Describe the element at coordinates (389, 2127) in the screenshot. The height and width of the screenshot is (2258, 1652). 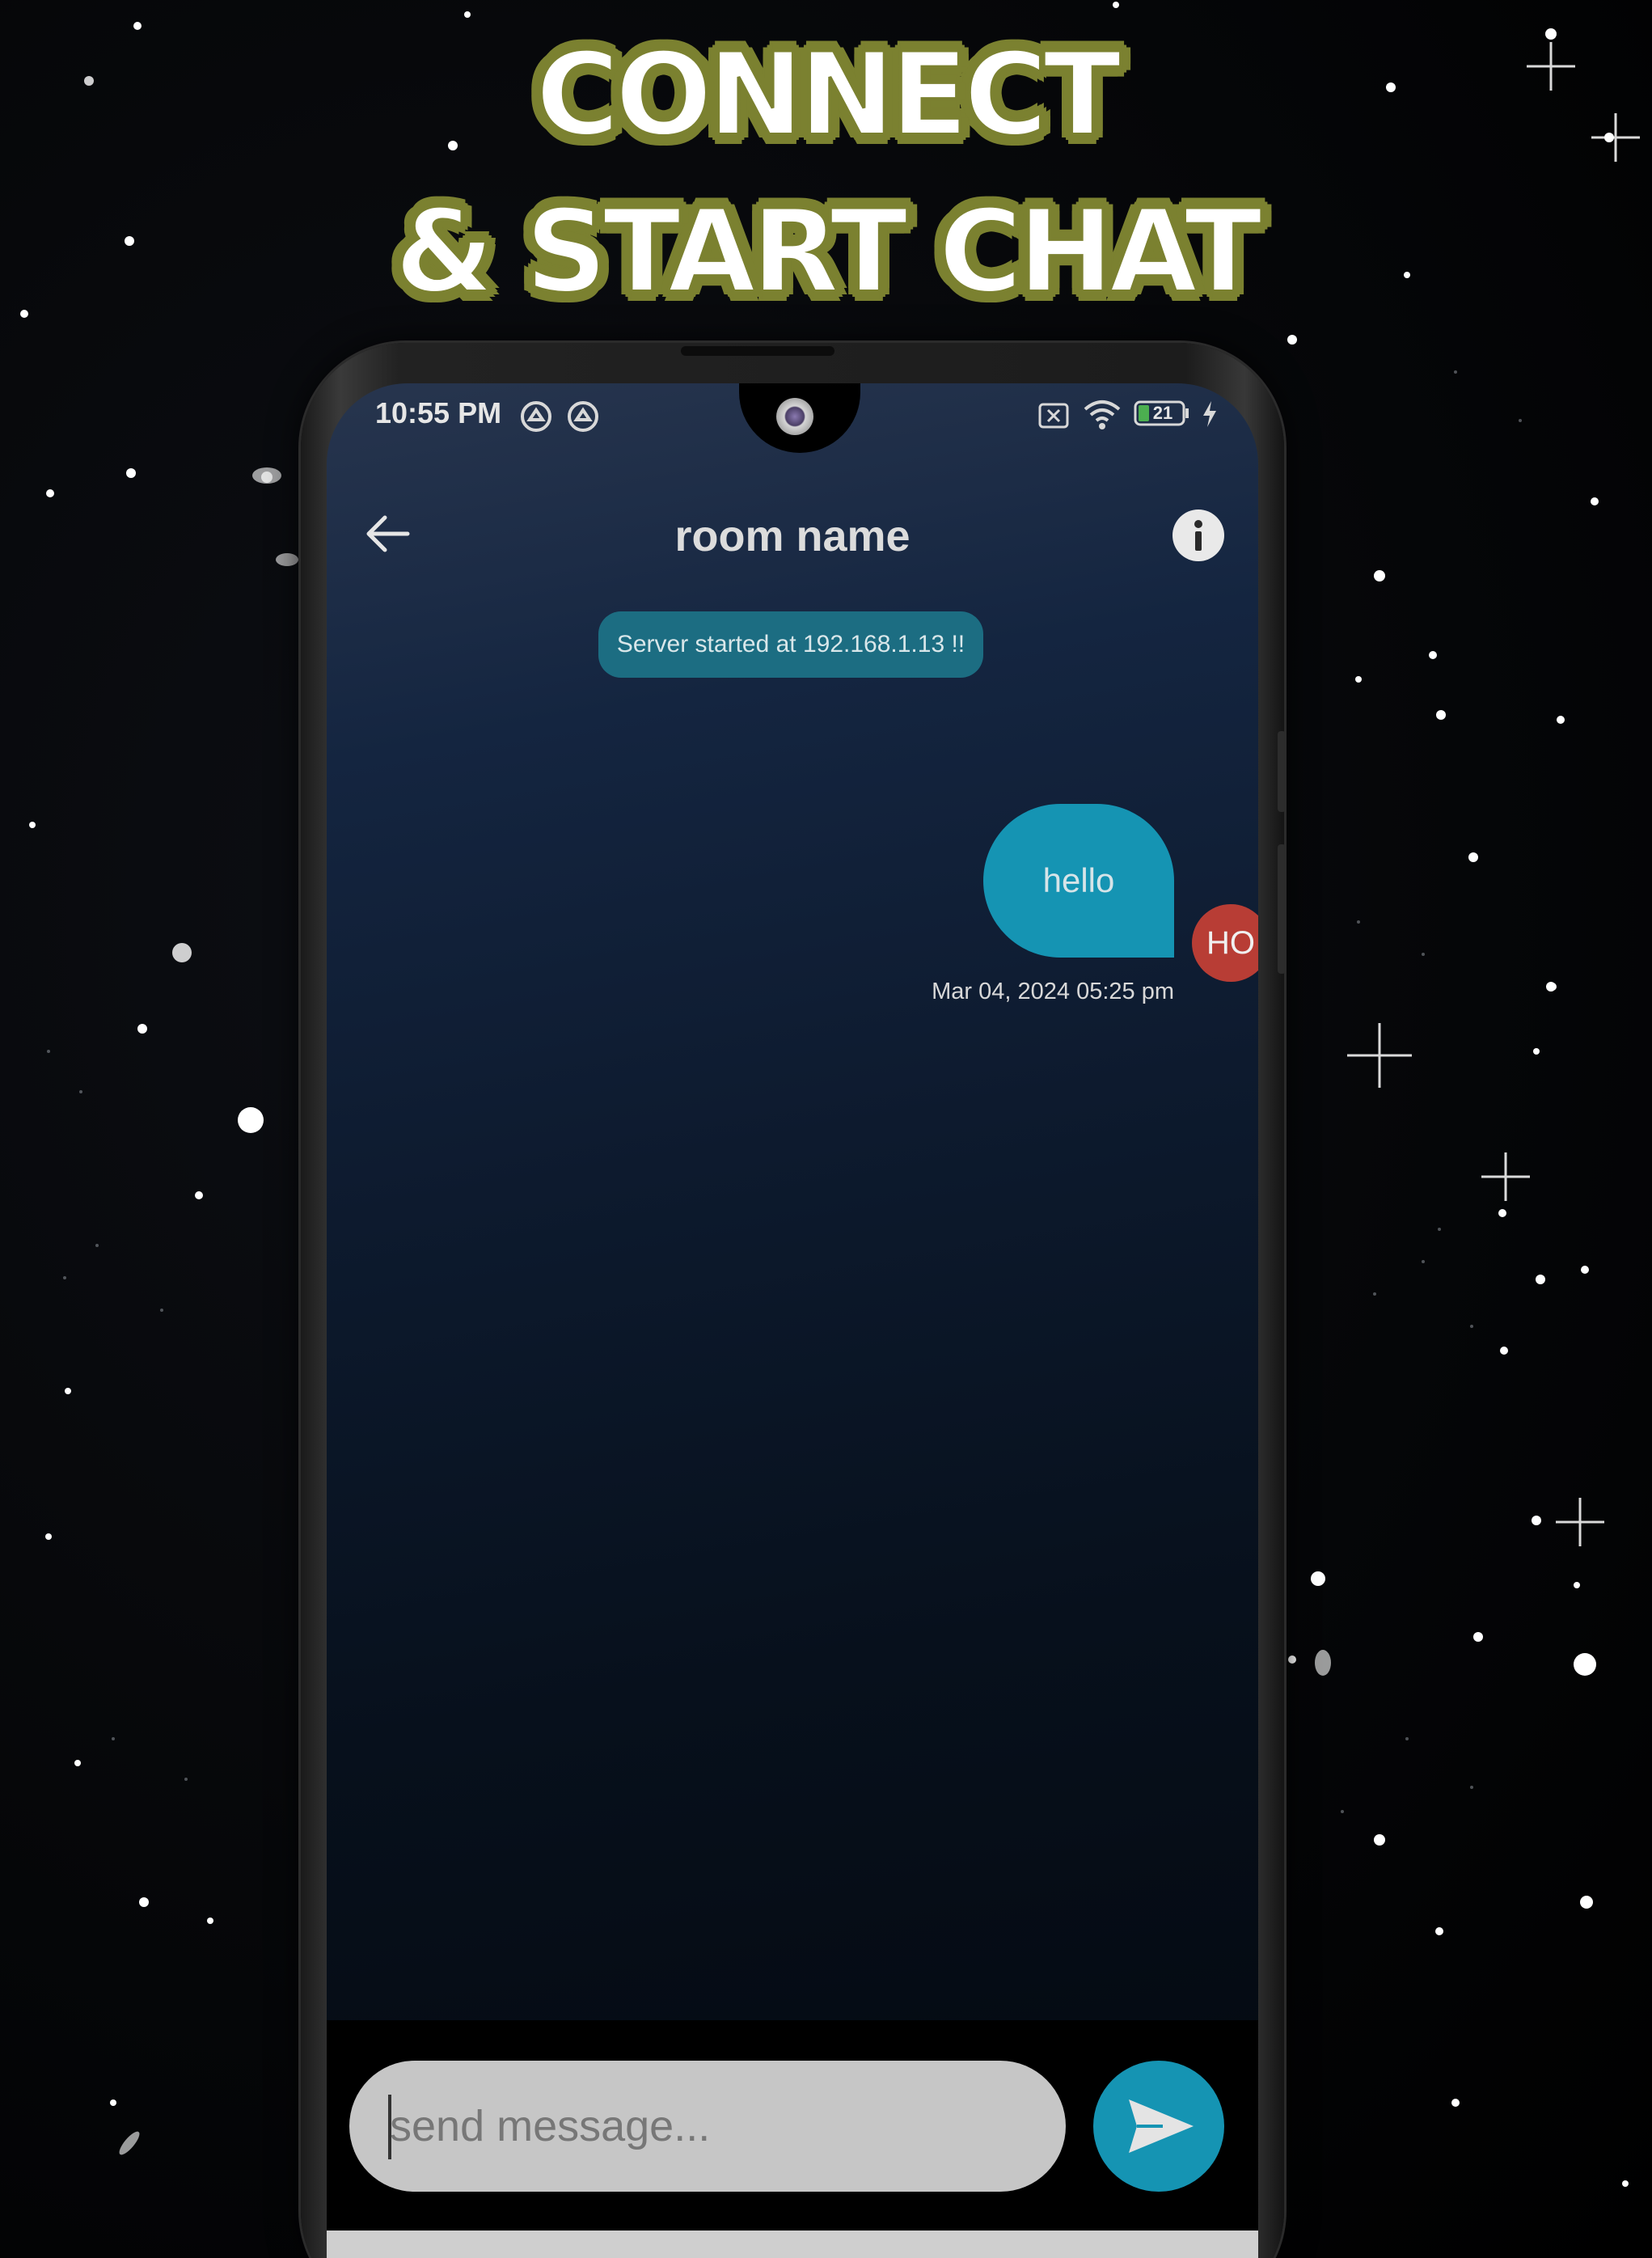
I see `text-caret` at that location.